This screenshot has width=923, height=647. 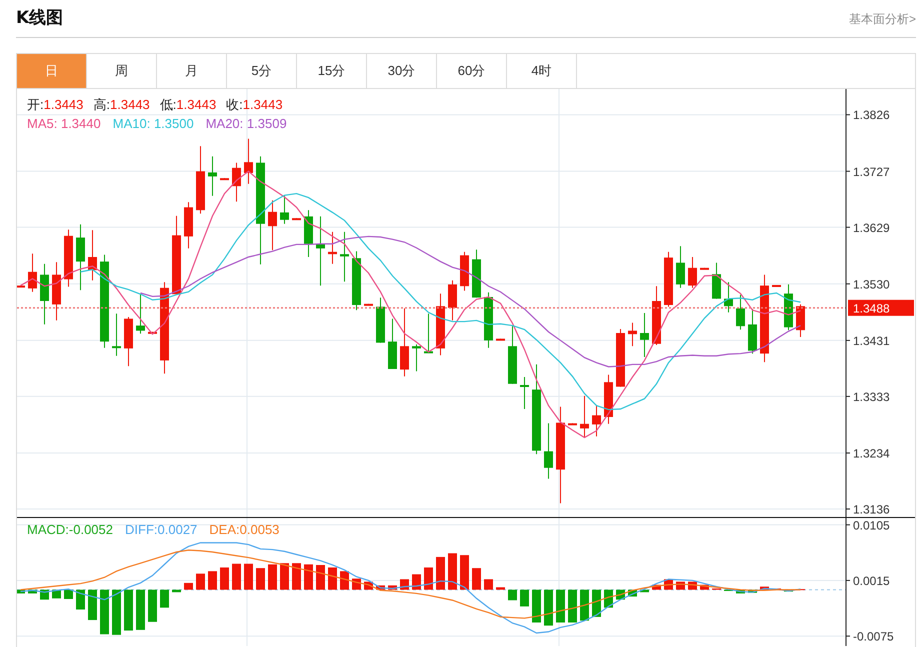 I want to click on axis-label: 1.3530, so click(x=871, y=284).